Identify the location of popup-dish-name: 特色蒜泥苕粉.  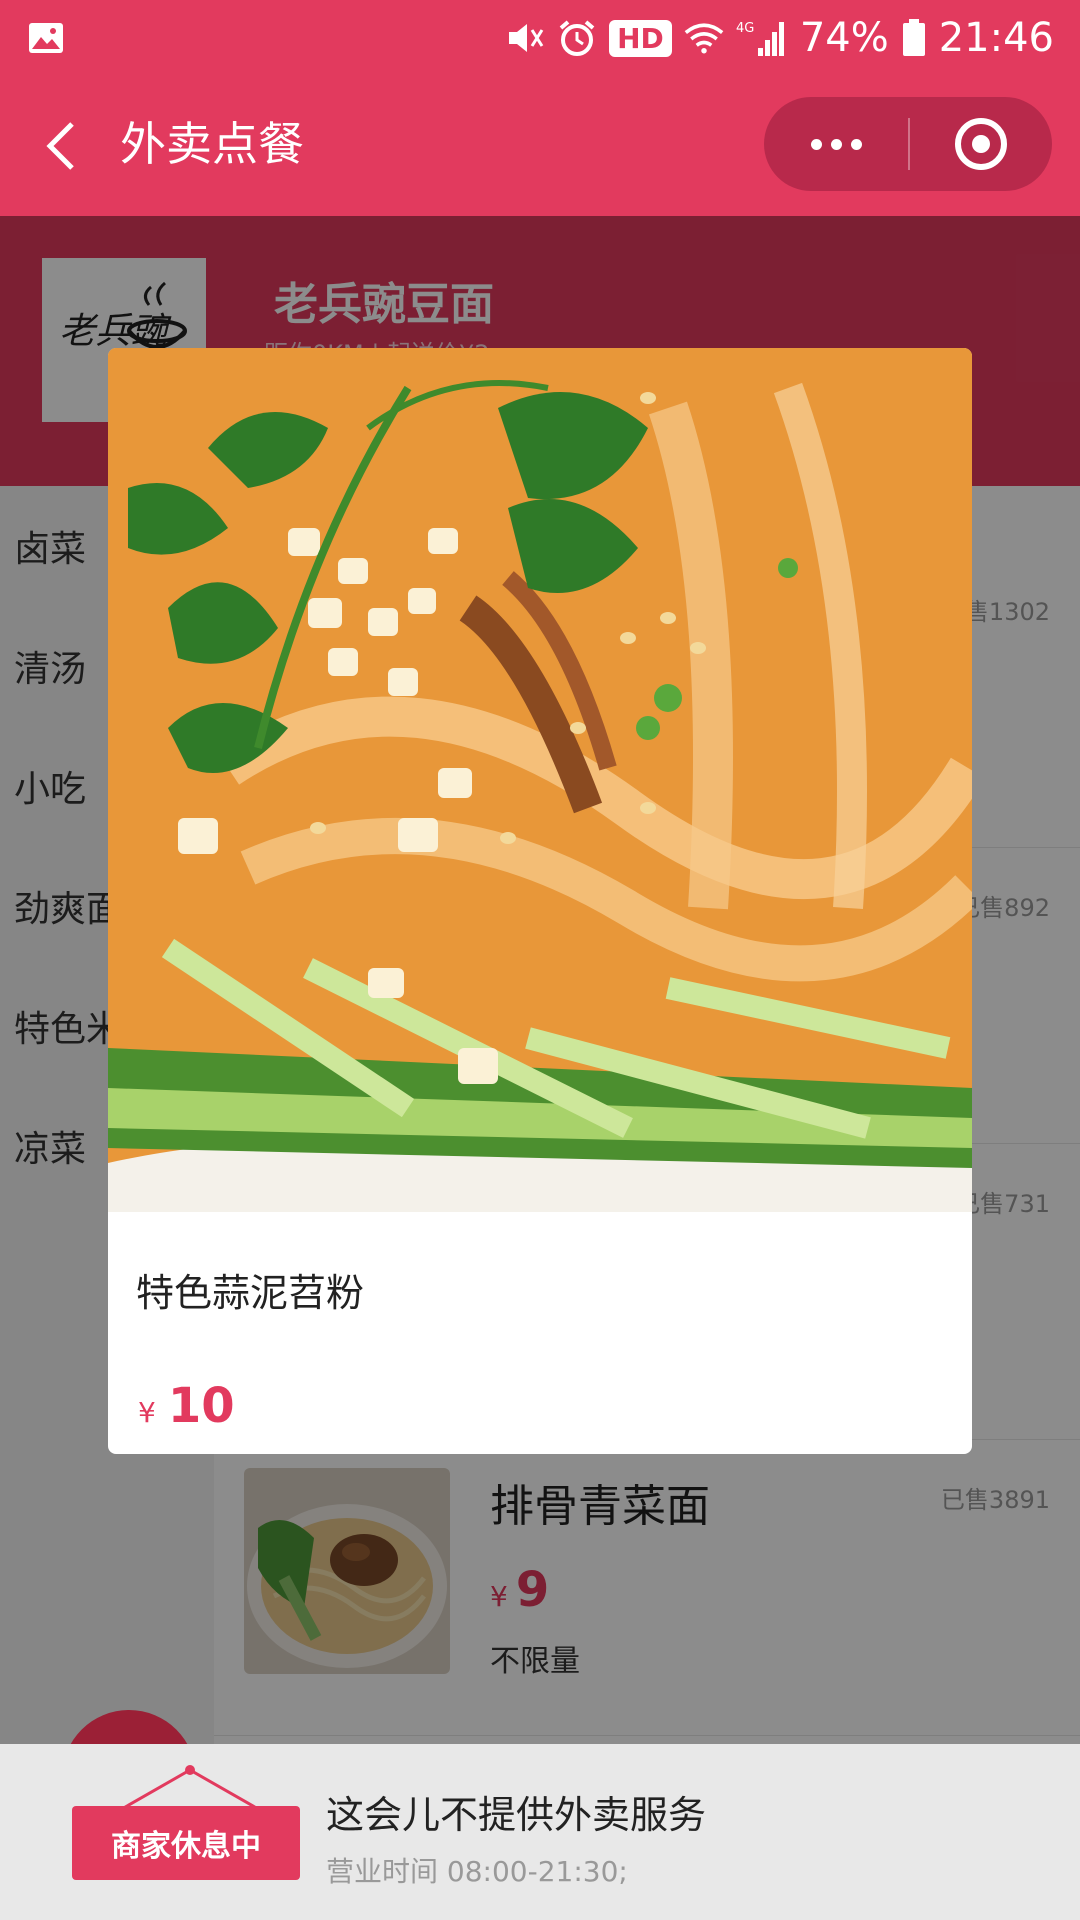
(250, 1293).